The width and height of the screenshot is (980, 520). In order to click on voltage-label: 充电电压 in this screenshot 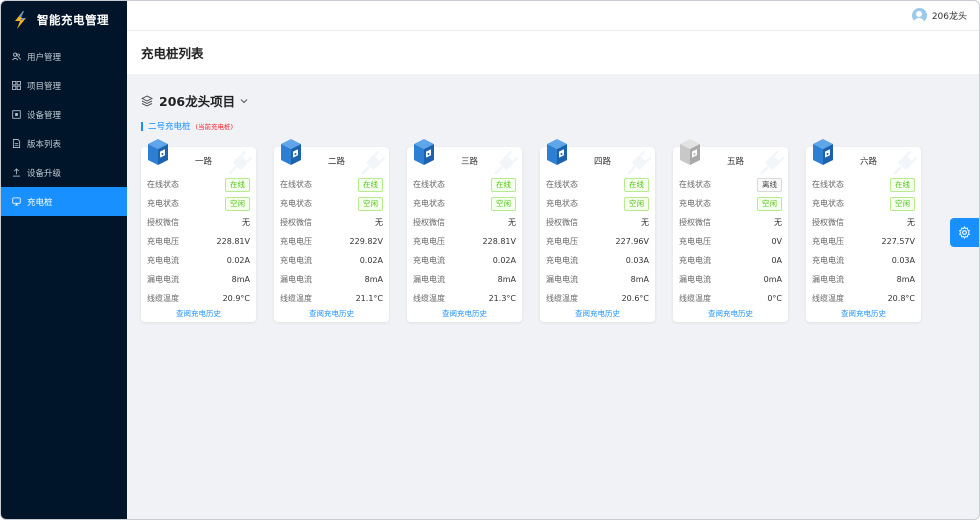, I will do `click(695, 241)`.